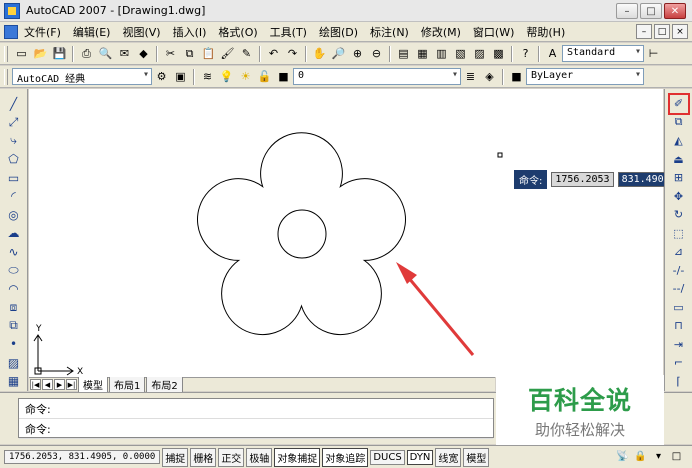 This screenshot has height=468, width=692. What do you see at coordinates (675, 11) in the screenshot?
I see `close-button: ✕` at bounding box center [675, 11].